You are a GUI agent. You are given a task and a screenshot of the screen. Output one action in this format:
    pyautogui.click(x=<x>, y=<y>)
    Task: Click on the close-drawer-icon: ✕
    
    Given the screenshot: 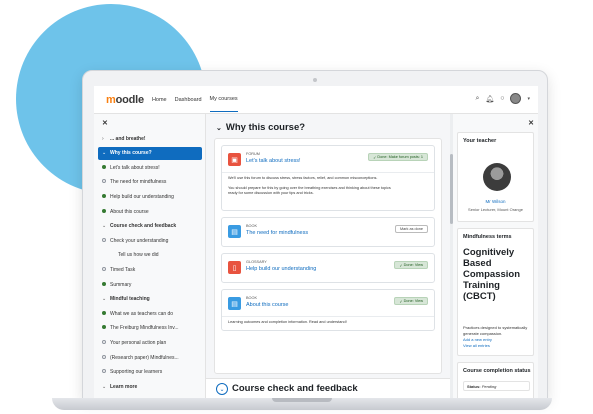 What is the action you would take?
    pyautogui.click(x=105, y=123)
    